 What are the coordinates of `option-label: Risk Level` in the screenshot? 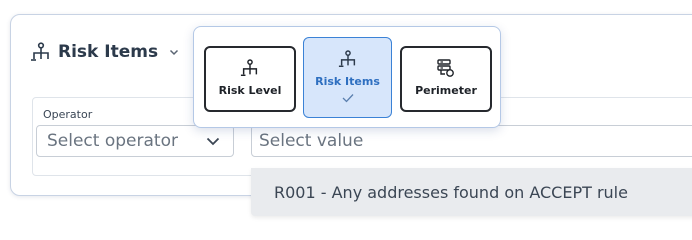 It's located at (250, 90).